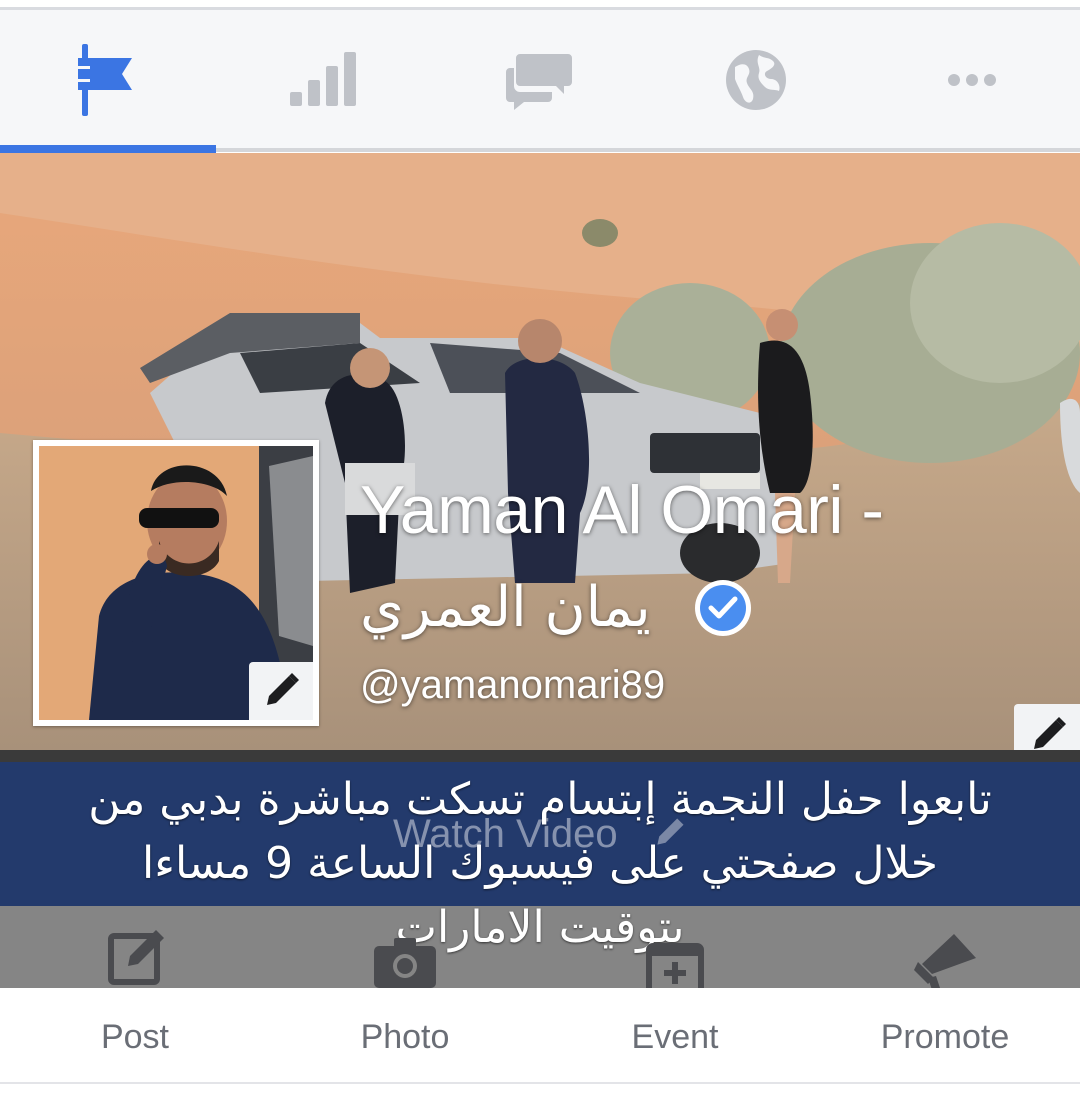 The image size is (1080, 1094). Describe the element at coordinates (723, 608) in the screenshot. I see `verified-badge-icon` at that location.